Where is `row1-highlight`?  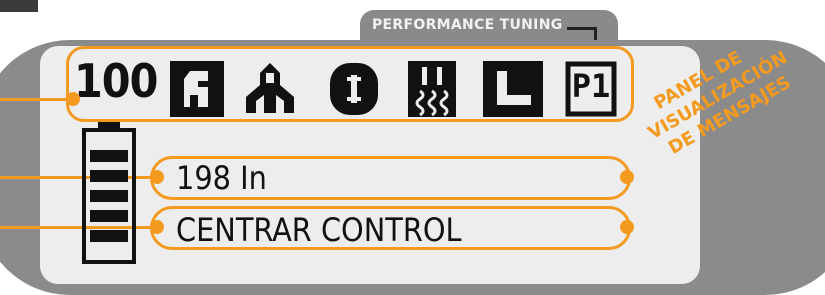 row1-highlight is located at coordinates (390, 178).